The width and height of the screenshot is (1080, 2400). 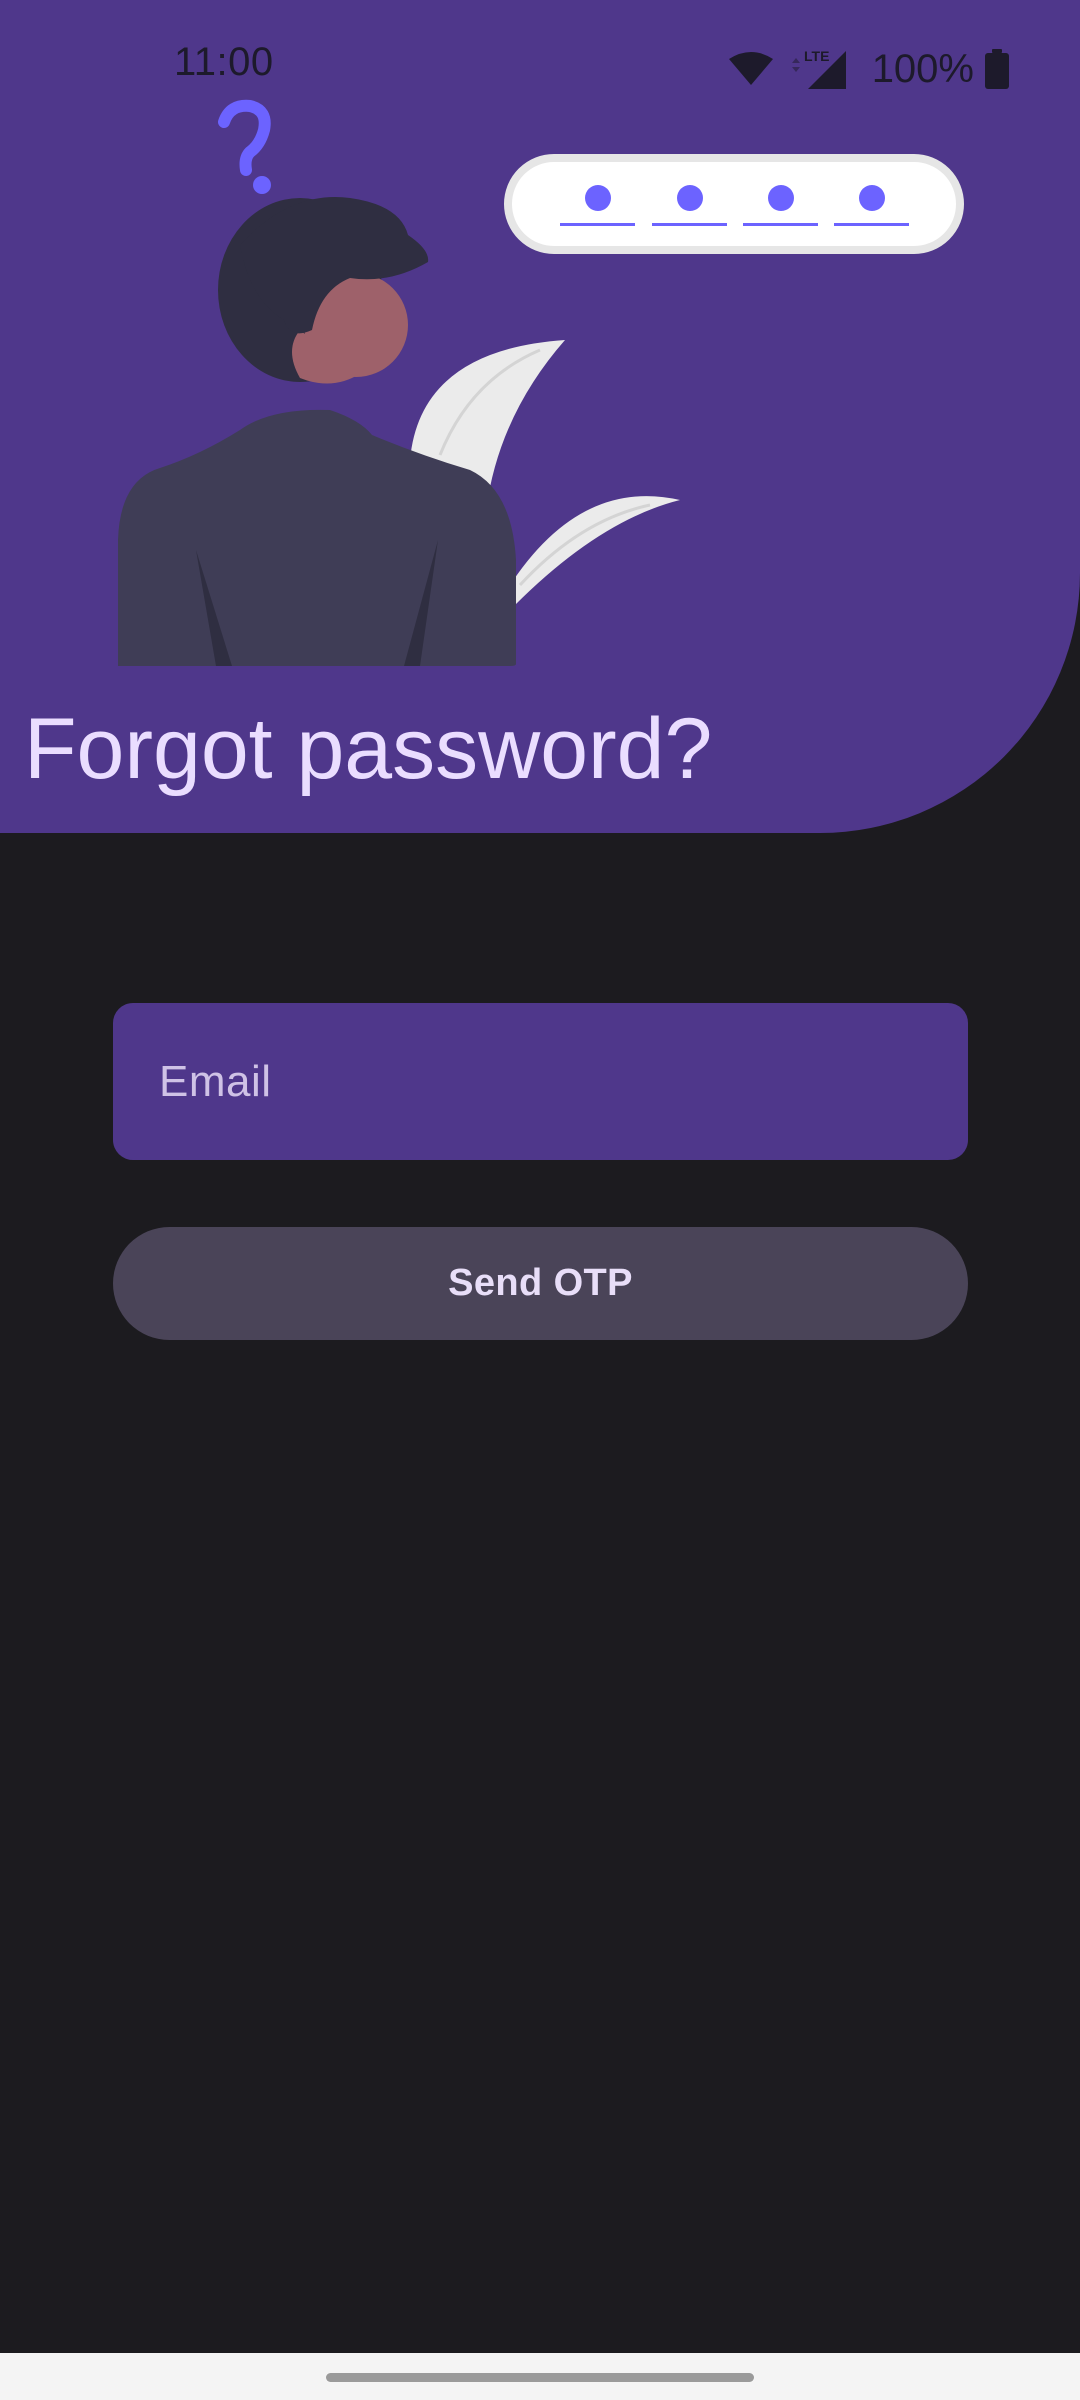 I want to click on lte-signal-icon: LTE, so click(x=818, y=68).